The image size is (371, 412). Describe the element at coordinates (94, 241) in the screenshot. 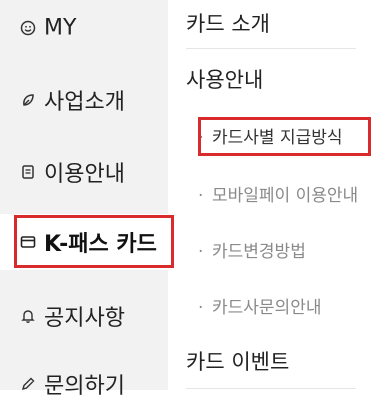

I see `highlight-box-kpass` at that location.